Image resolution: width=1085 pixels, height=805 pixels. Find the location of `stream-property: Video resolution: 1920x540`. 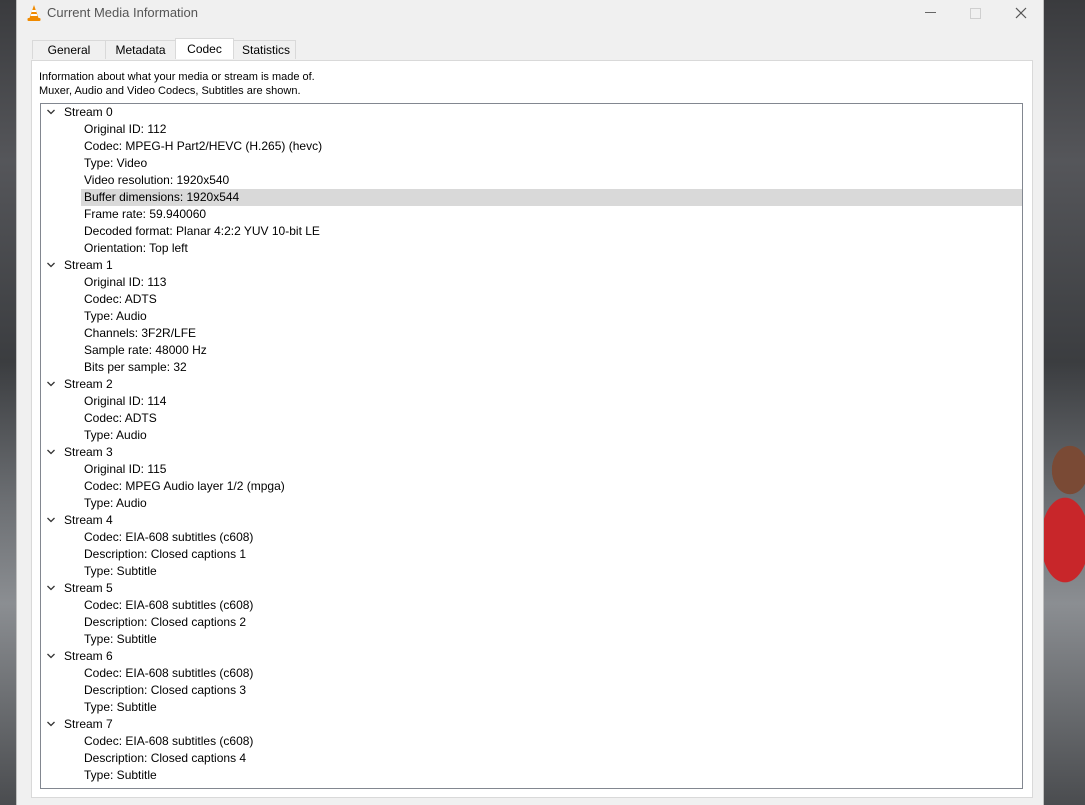

stream-property: Video resolution: 1920x540 is located at coordinates (551, 180).